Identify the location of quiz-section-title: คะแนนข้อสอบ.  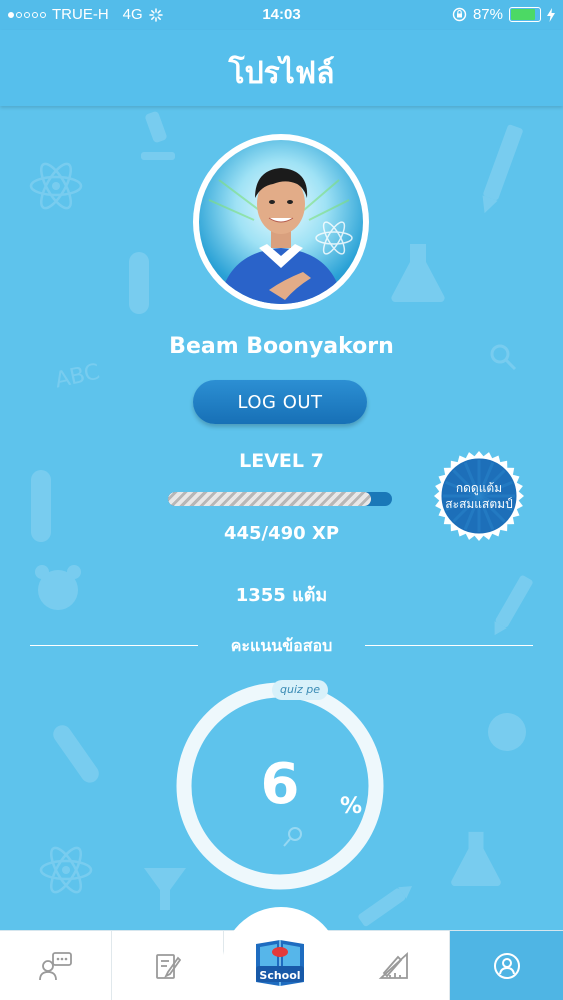
(281, 645).